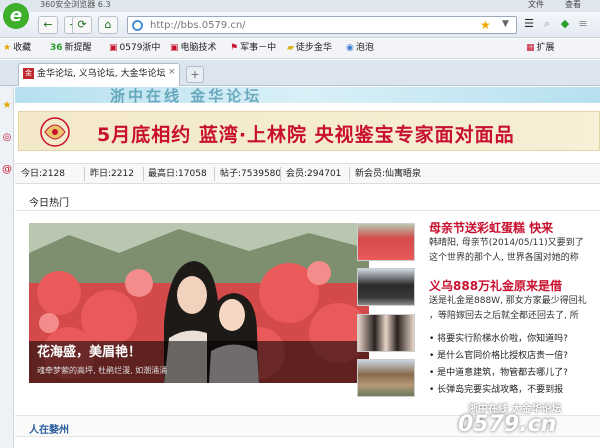  What do you see at coordinates (386, 287) in the screenshot?
I see `thumbnail-car` at bounding box center [386, 287].